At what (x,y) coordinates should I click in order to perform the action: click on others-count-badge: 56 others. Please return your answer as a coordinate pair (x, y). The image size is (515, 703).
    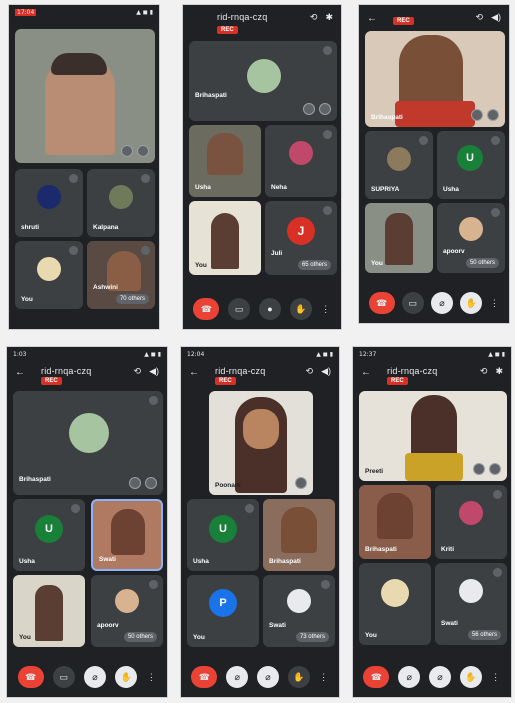
    Looking at the image, I should click on (484, 635).